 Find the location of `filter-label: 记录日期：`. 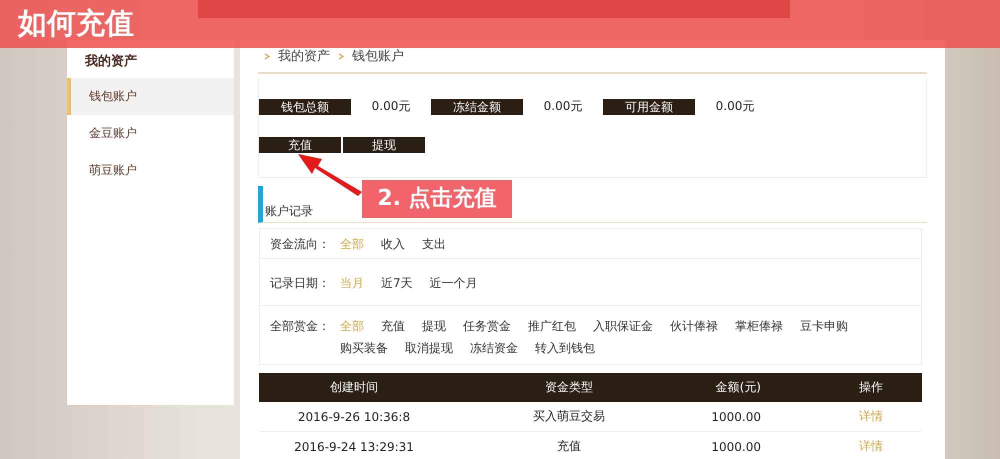

filter-label: 记录日期： is located at coordinates (300, 283).